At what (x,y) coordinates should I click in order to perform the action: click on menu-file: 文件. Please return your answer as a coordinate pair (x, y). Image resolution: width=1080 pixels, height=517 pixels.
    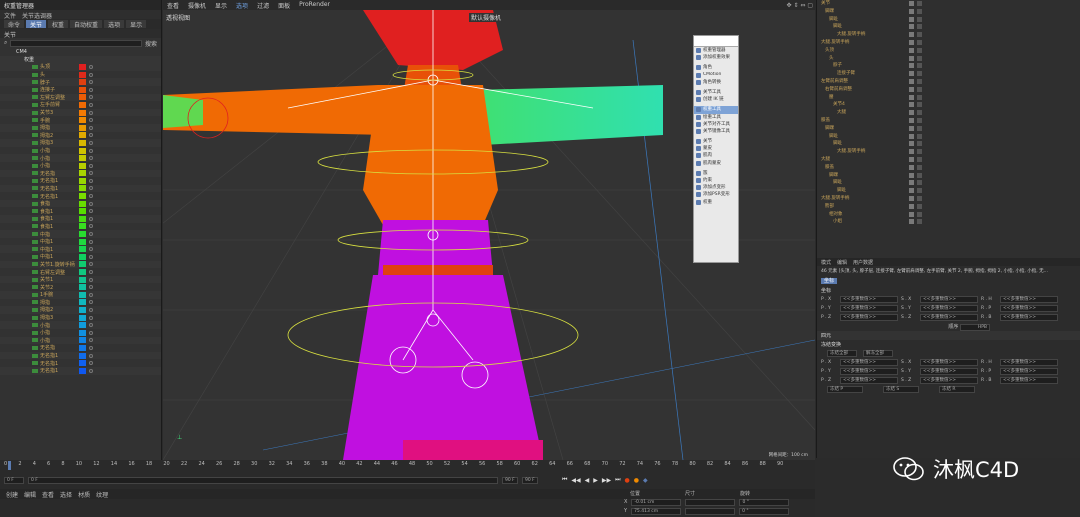
    Looking at the image, I should click on (10, 15).